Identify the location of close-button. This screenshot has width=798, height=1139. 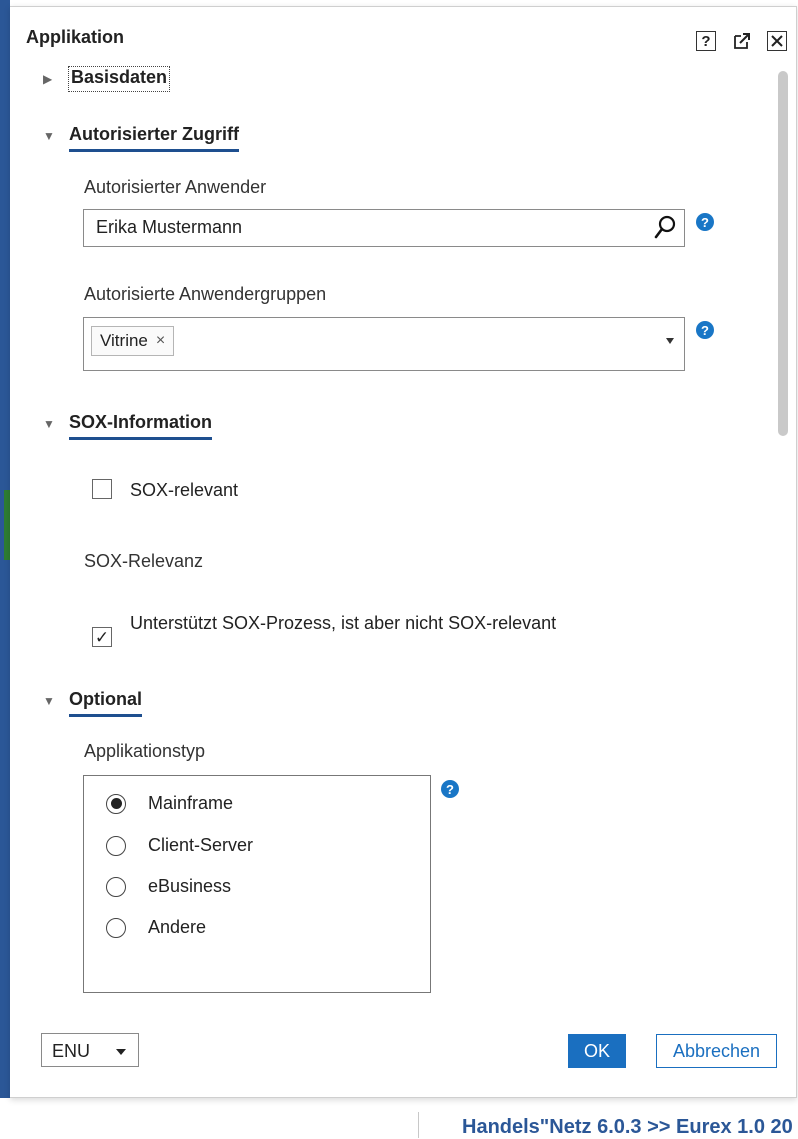
(777, 41).